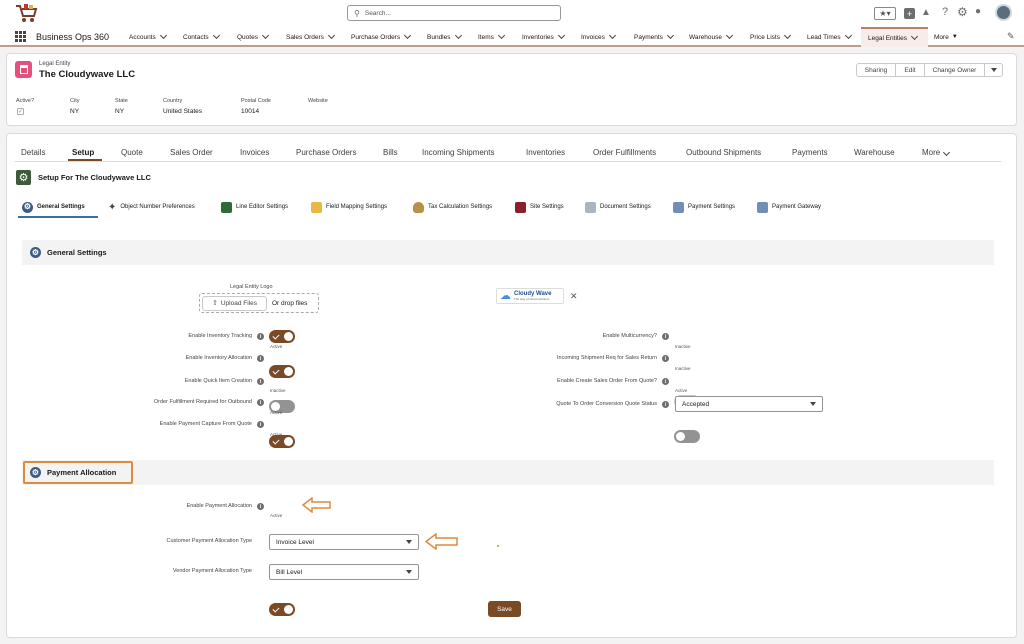 This screenshot has height=644, width=1024. I want to click on nav-item-quotes: Quotes, so click(253, 37).